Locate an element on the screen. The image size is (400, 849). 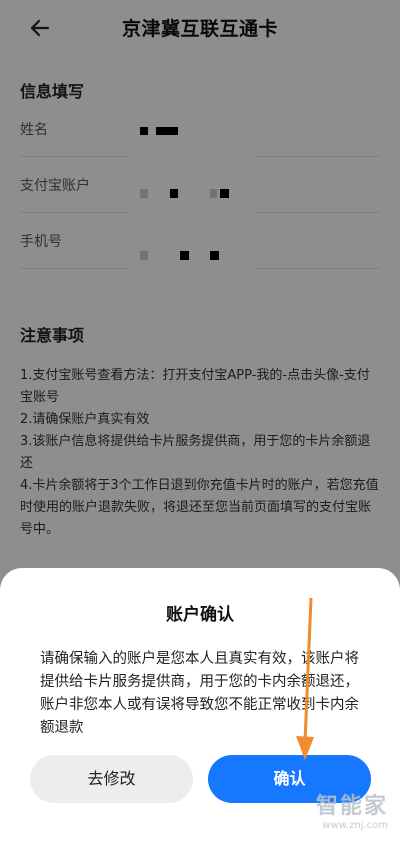
watermark: 智能家 www.znj.com is located at coordinates (352, 809).